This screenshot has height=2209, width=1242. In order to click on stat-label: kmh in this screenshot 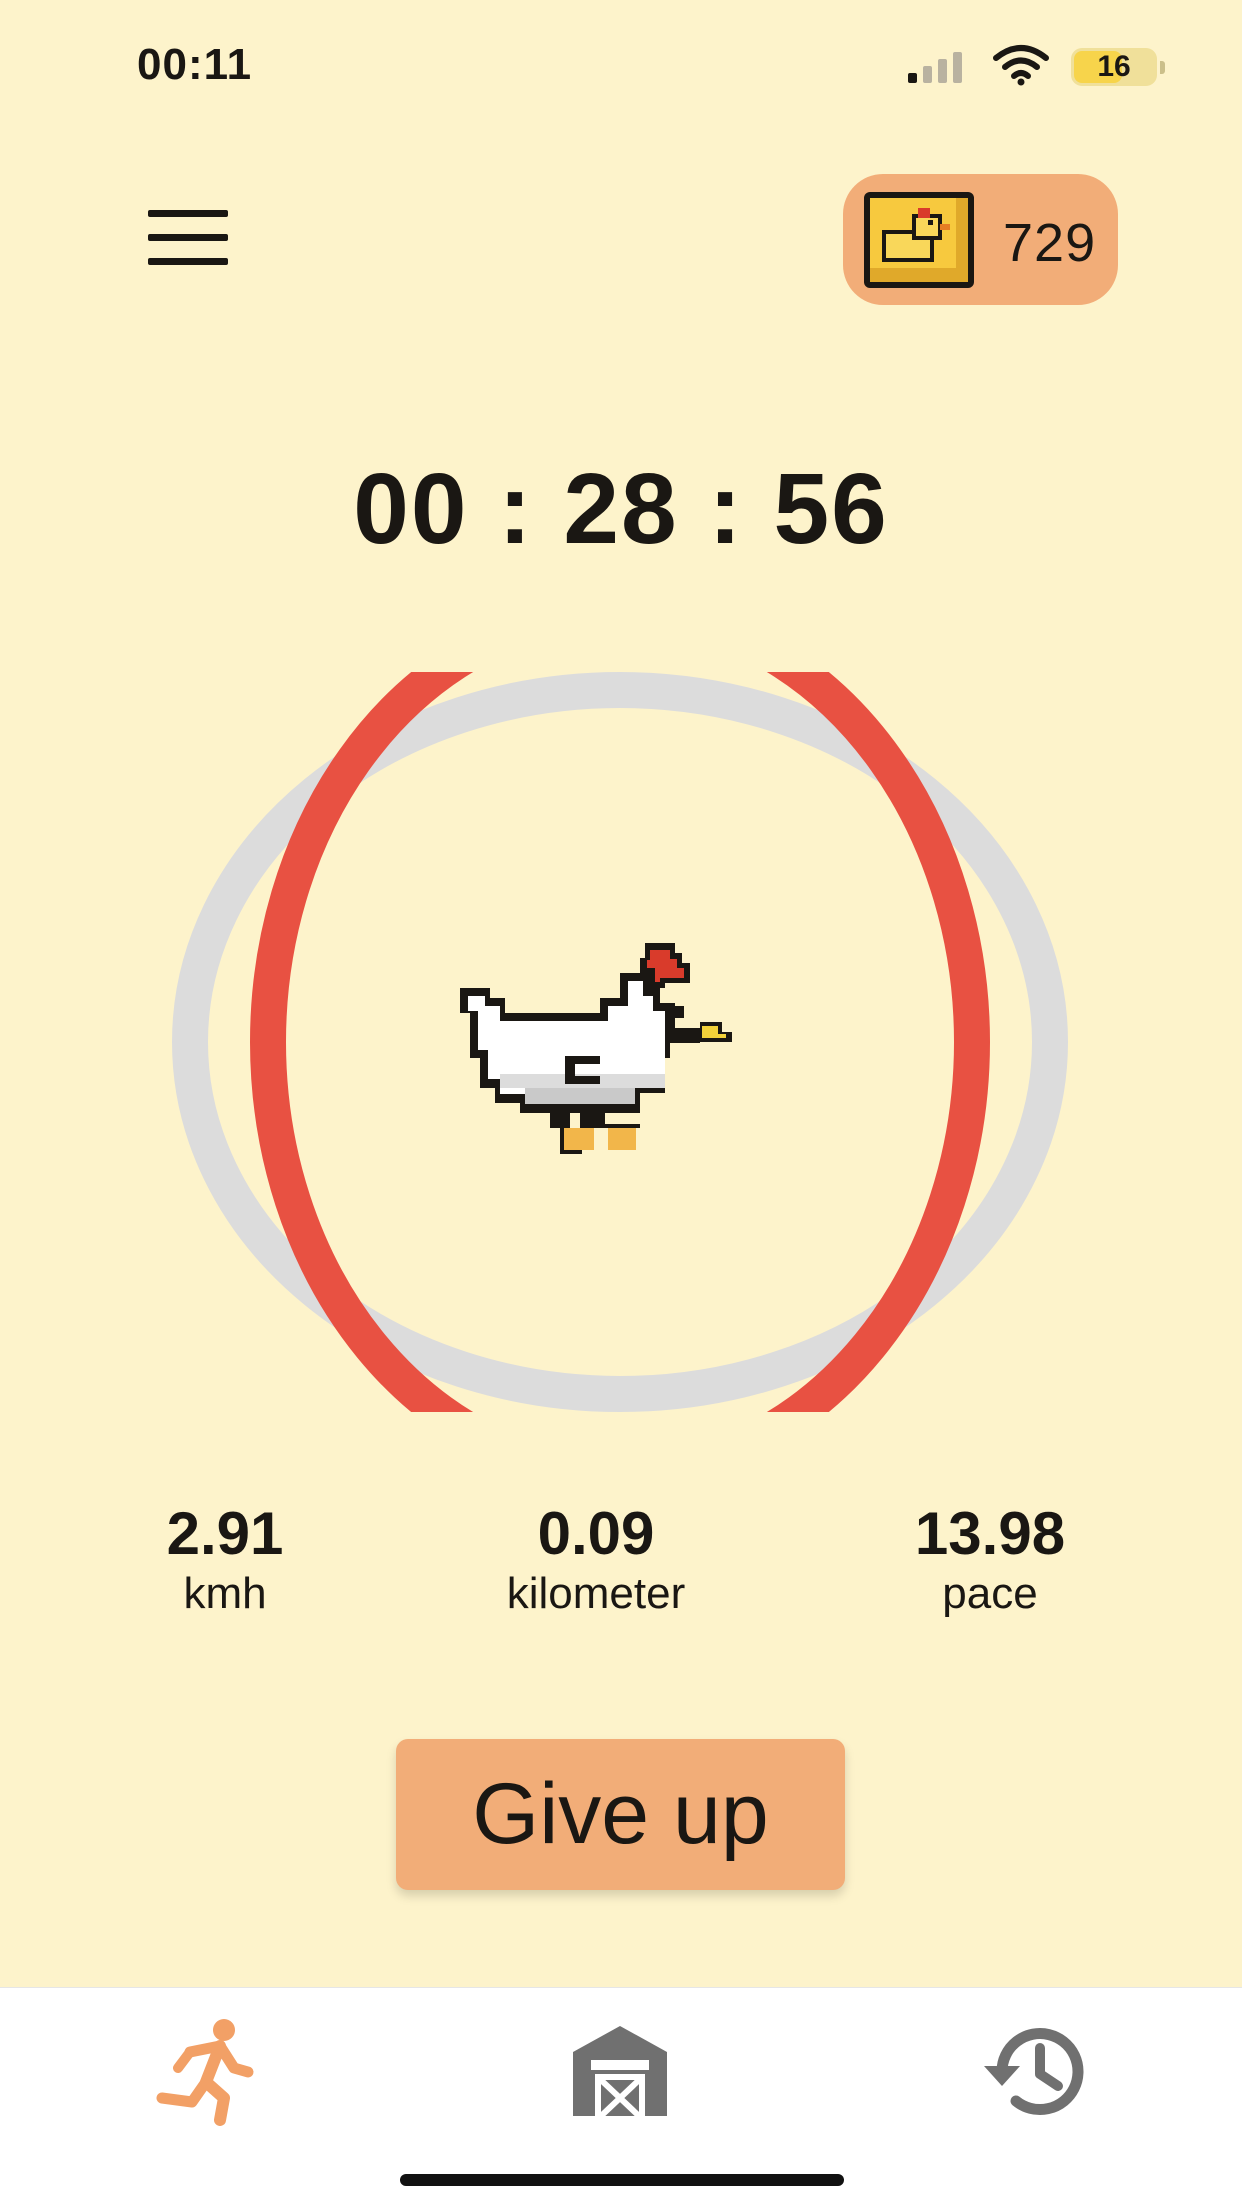, I will do `click(225, 1593)`.